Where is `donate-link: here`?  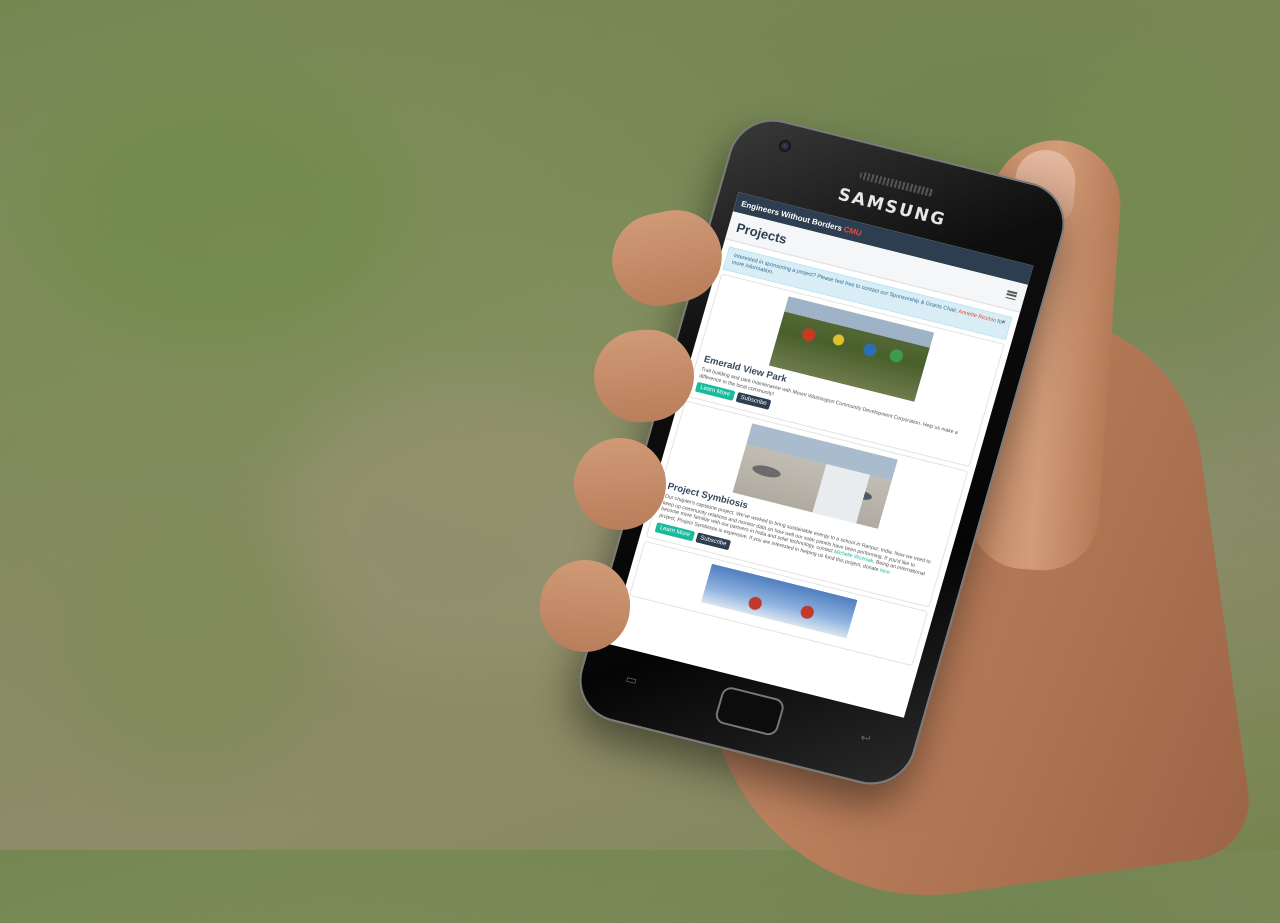
donate-link: here is located at coordinates (885, 572).